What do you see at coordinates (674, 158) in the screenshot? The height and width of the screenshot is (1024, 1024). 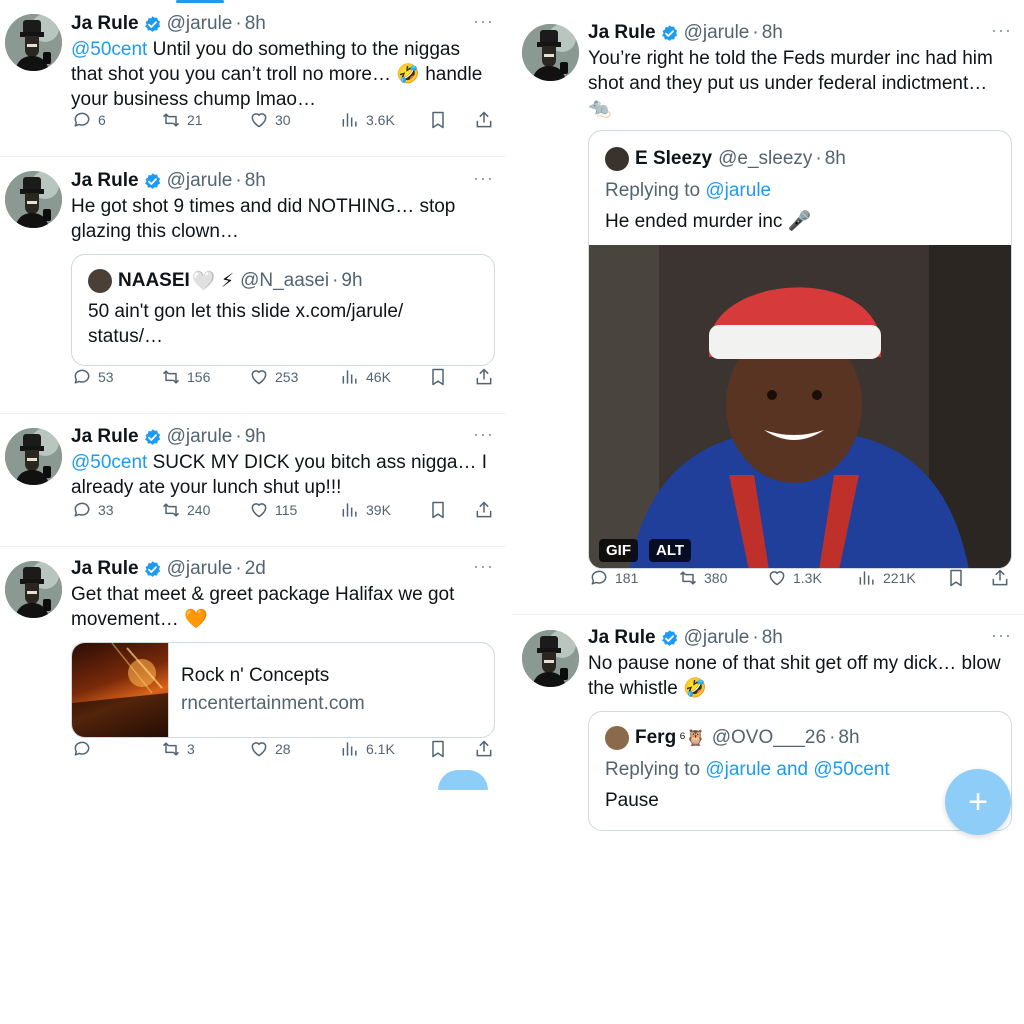 I see `quote-author-name: E Sleezy` at bounding box center [674, 158].